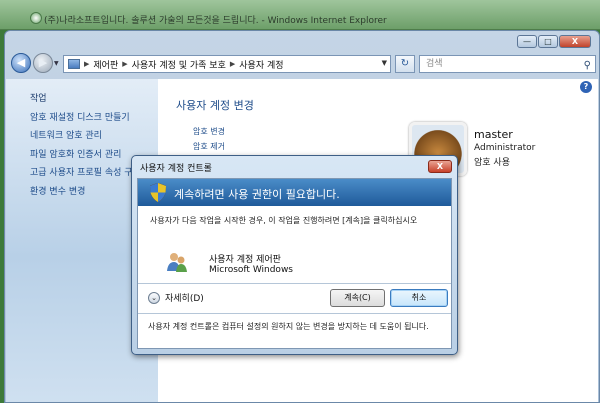 The height and width of the screenshot is (403, 600). I want to click on recent-pages-dropdown: ▼, so click(58, 64).